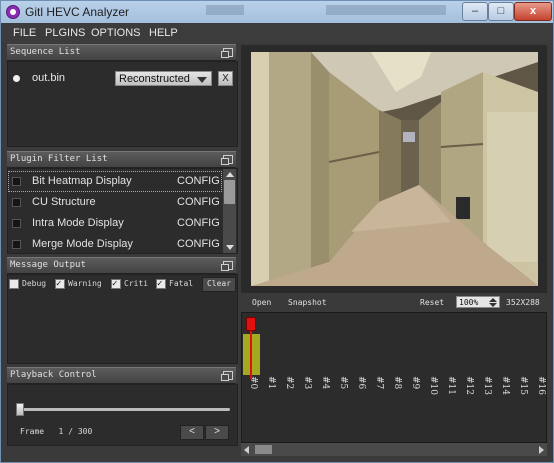 Image resolution: width=554 pixels, height=463 pixels. I want to click on filter-debug: Debug, so click(27, 284).